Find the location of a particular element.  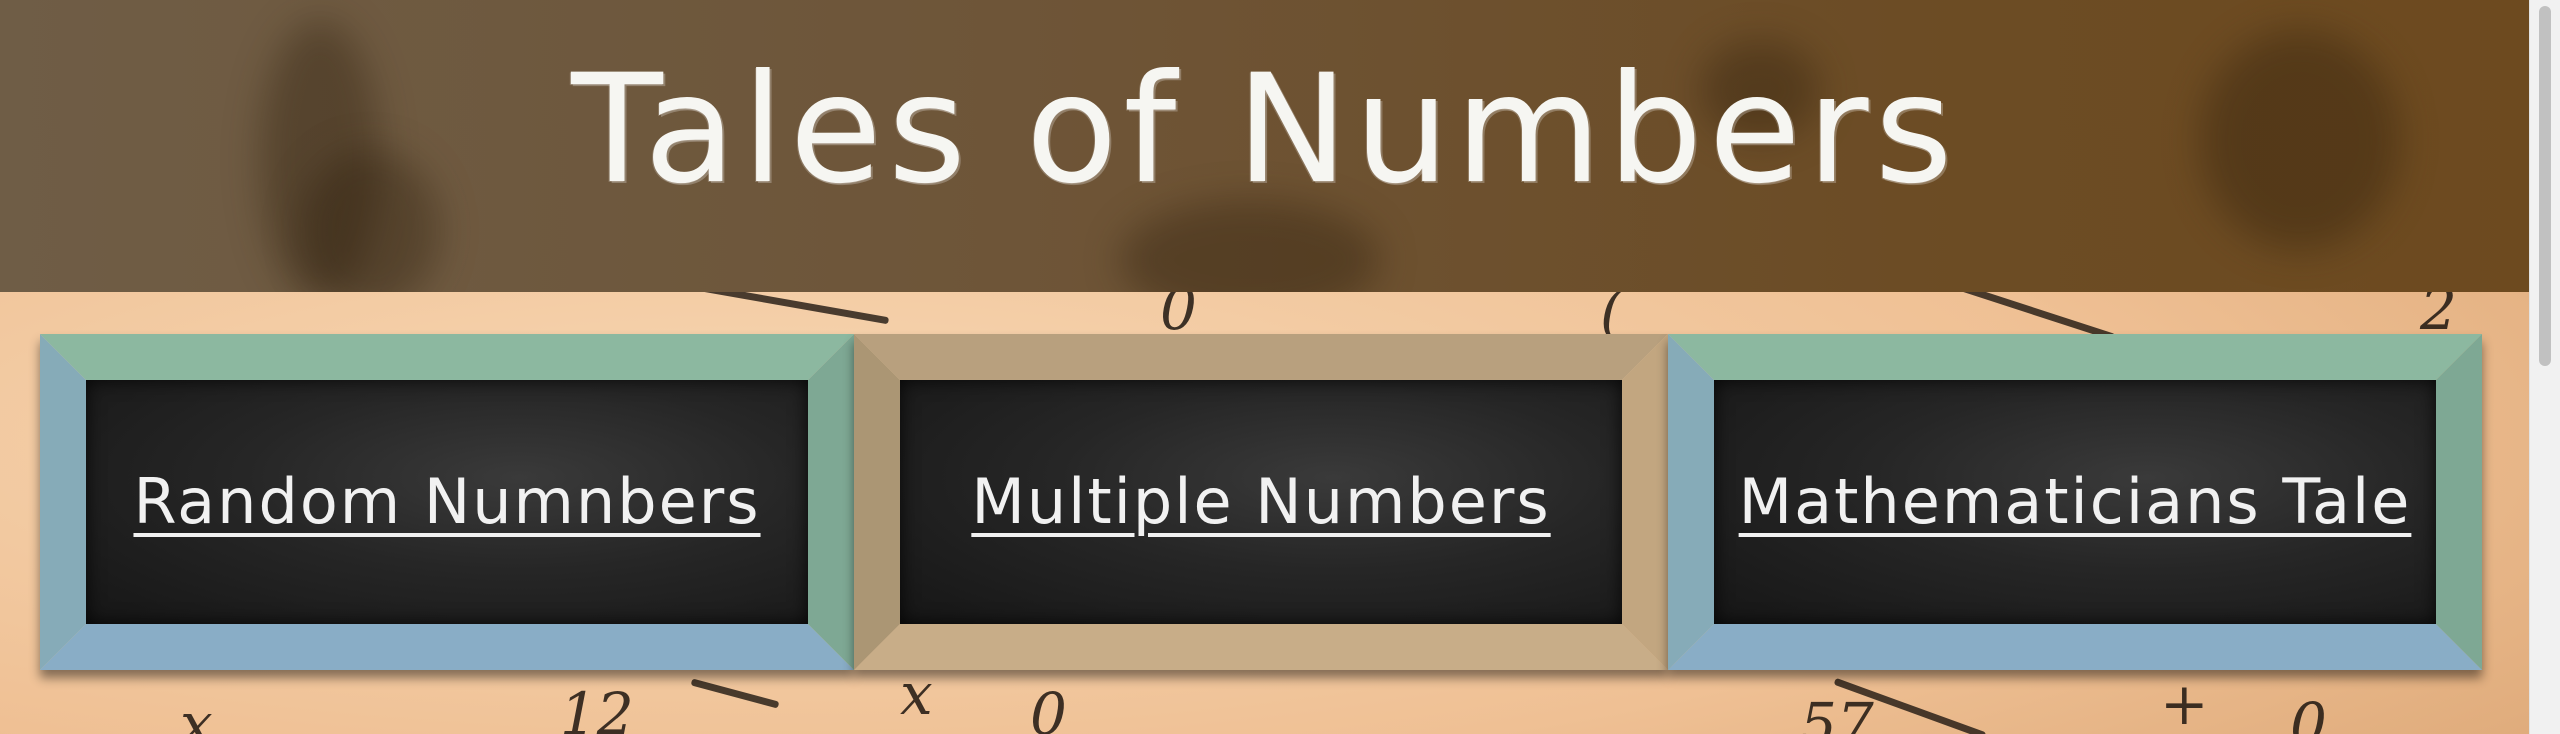

board-random-numbers: Random Numnbers is located at coordinates (447, 502).